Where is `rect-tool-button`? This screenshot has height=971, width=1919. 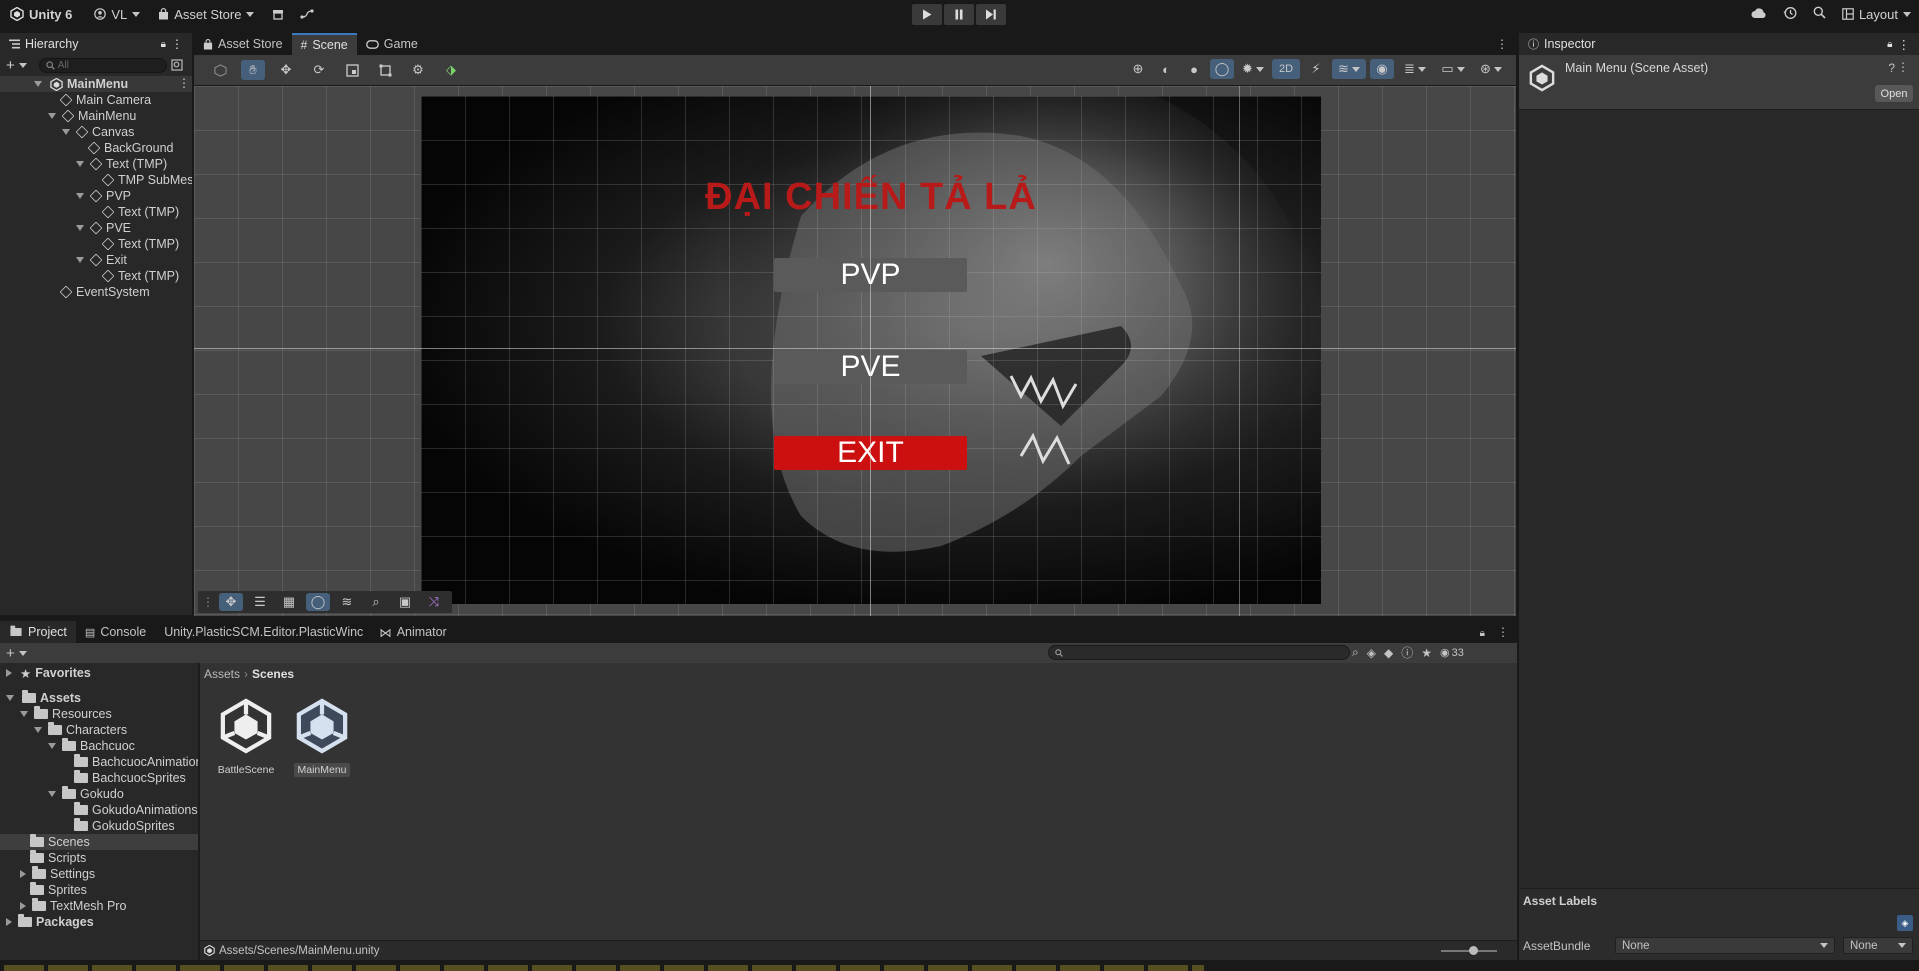 rect-tool-button is located at coordinates (385, 70).